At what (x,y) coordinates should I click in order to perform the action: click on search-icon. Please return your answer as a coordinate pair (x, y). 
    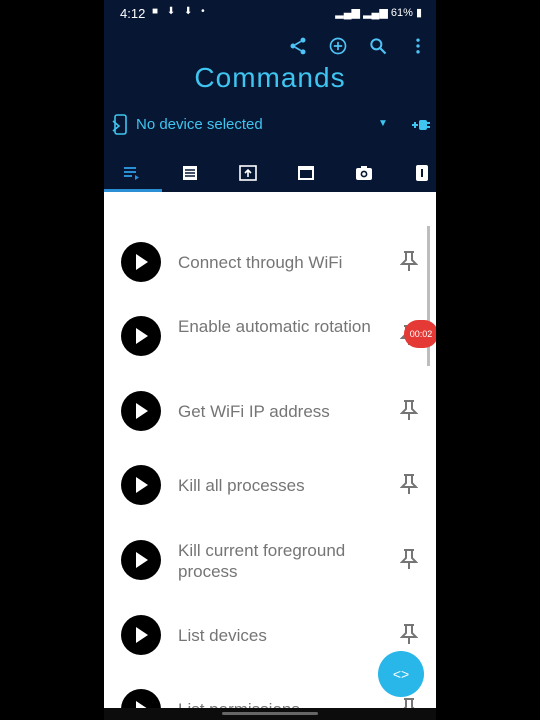
    Looking at the image, I should click on (380, 48).